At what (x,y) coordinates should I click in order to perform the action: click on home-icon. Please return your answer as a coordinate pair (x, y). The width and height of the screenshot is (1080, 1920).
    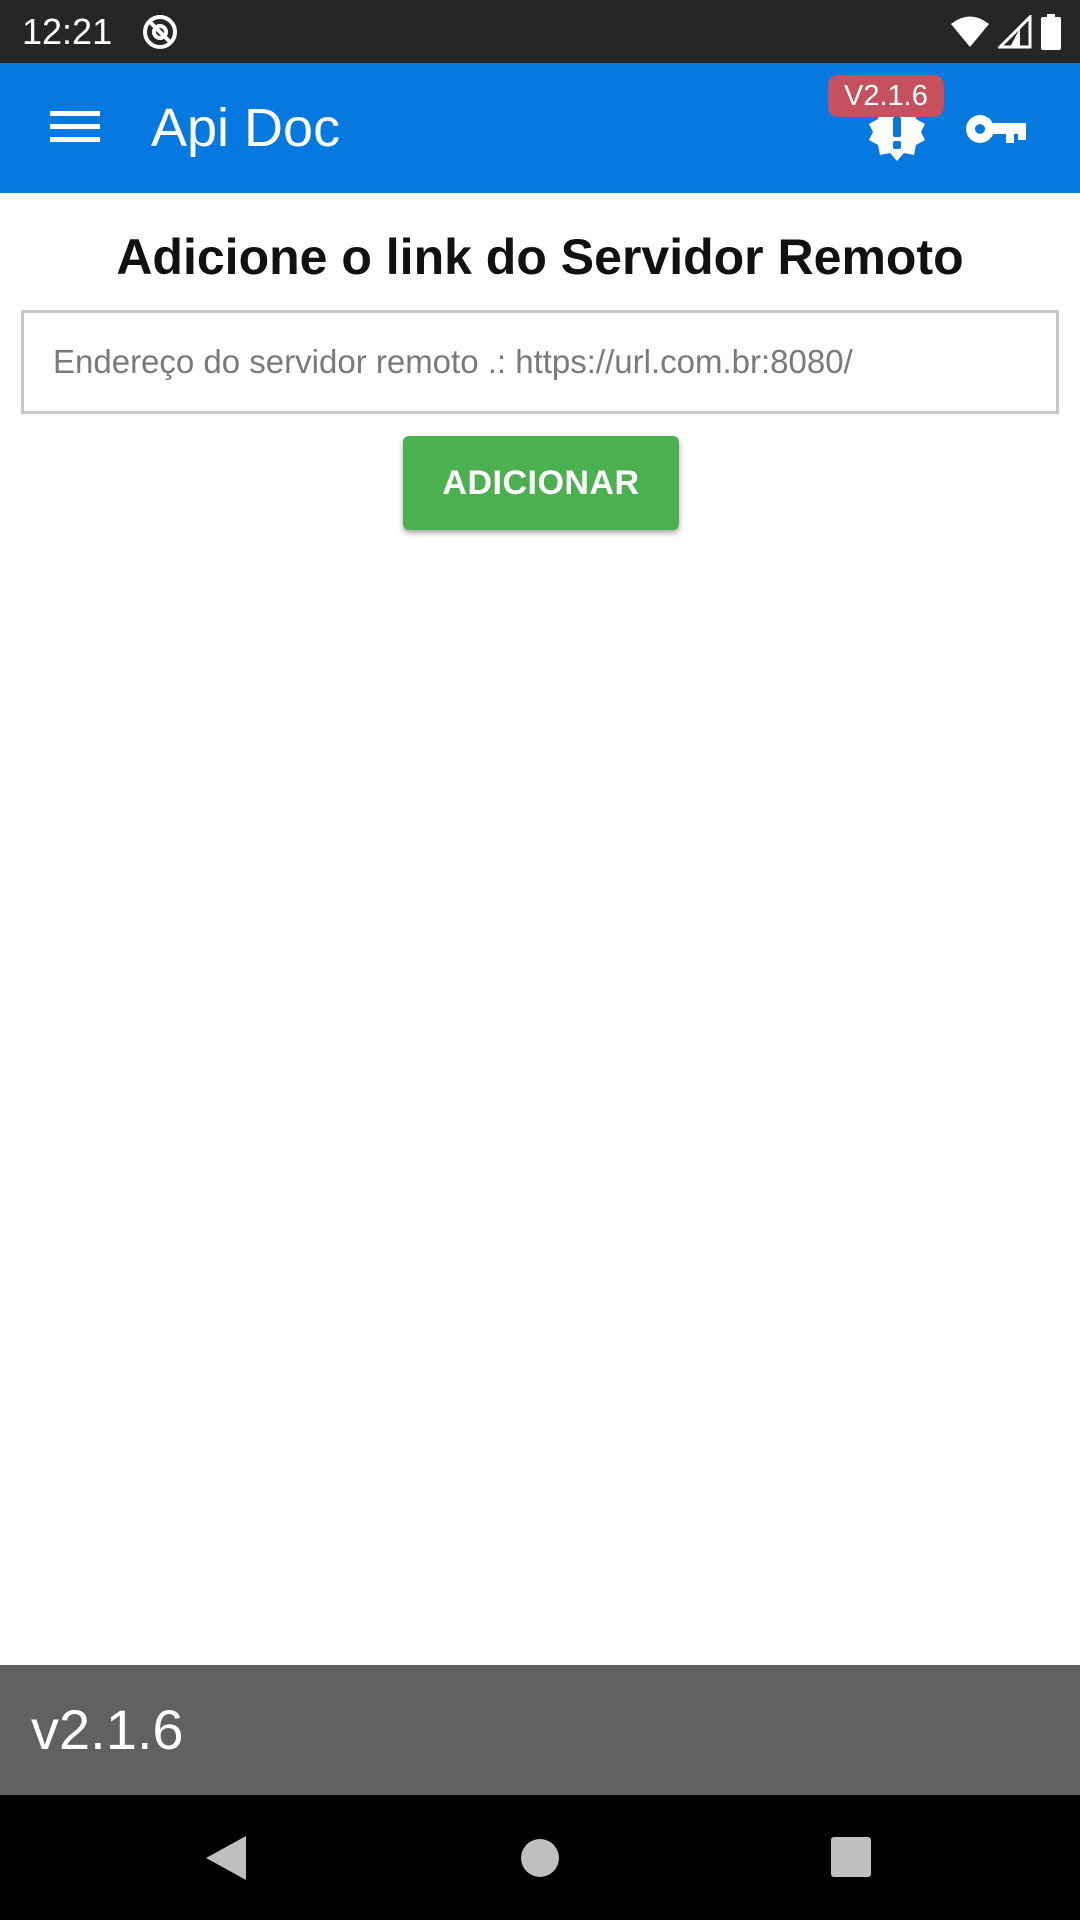
    Looking at the image, I should click on (540, 1858).